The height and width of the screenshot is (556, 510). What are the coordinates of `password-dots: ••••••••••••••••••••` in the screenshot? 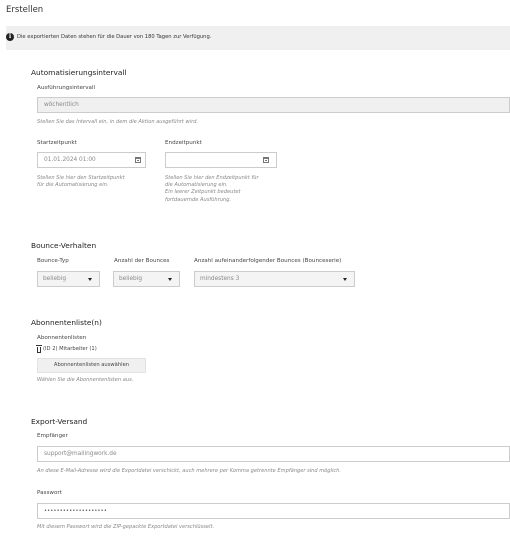 It's located at (75, 511).